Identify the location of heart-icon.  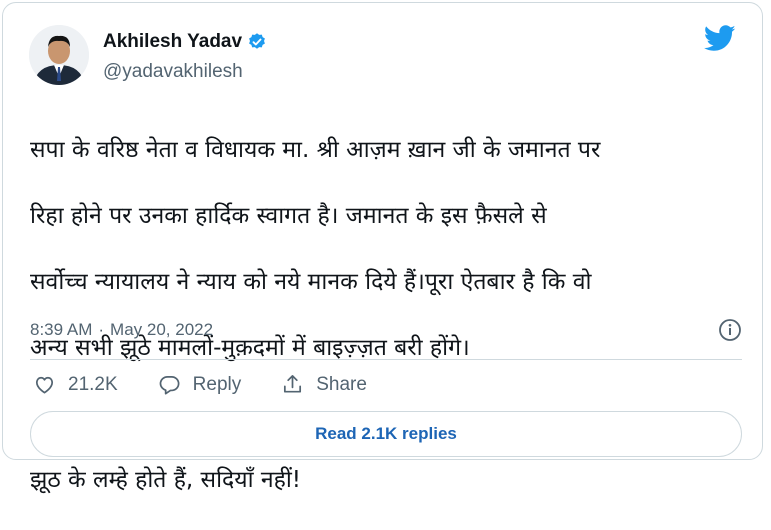
(44, 385).